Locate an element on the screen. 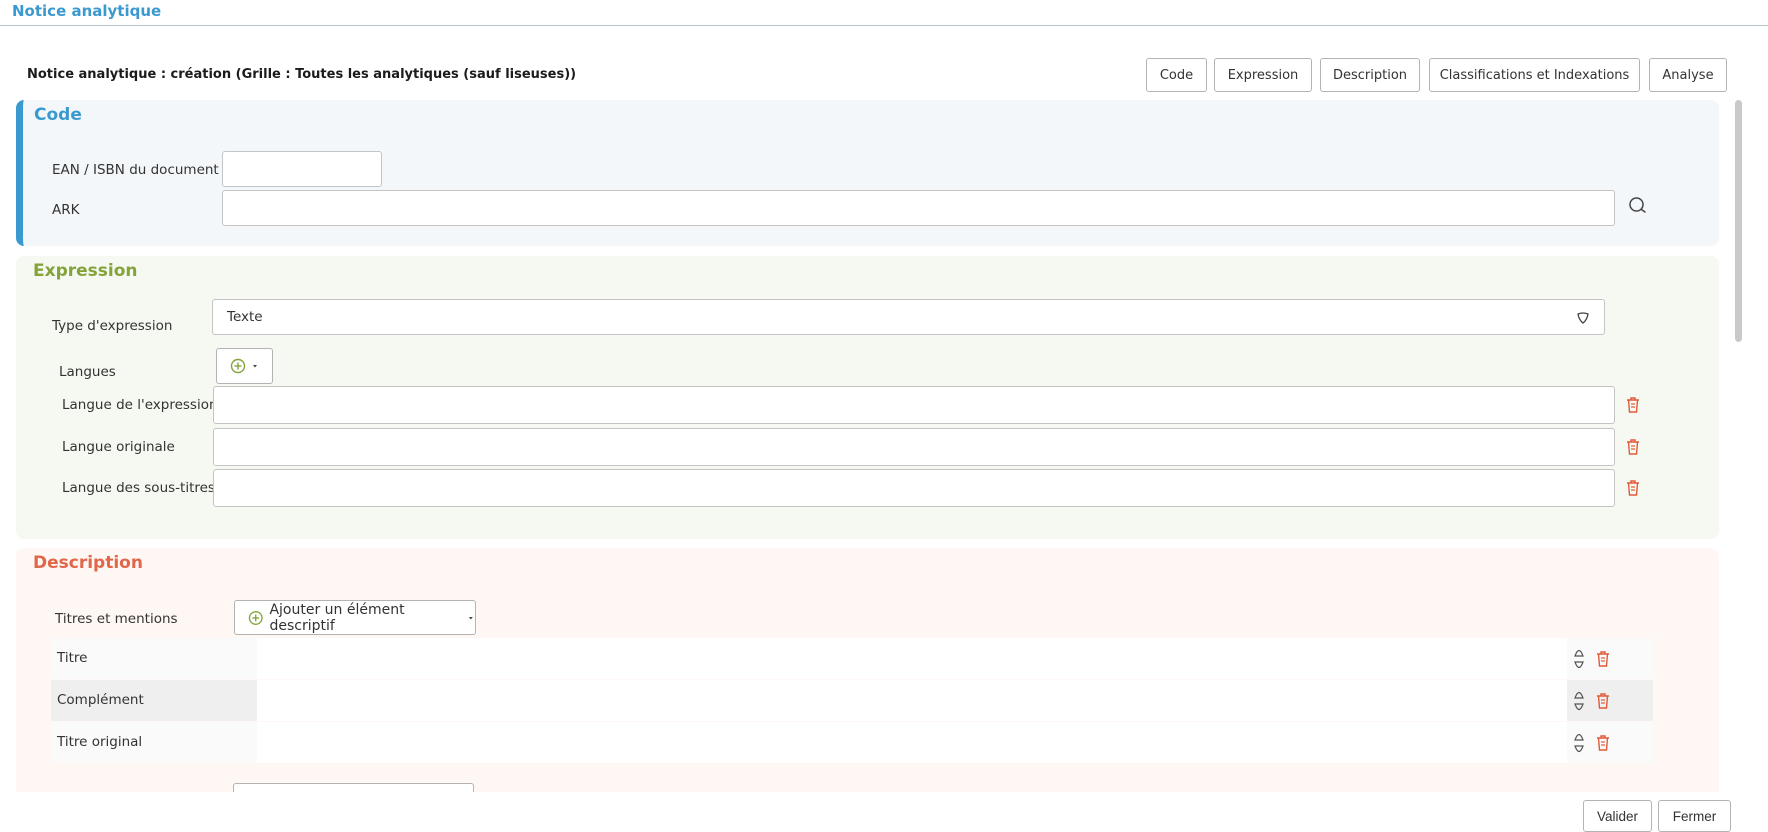  expression-type-label: Type d'expression is located at coordinates (112, 326).